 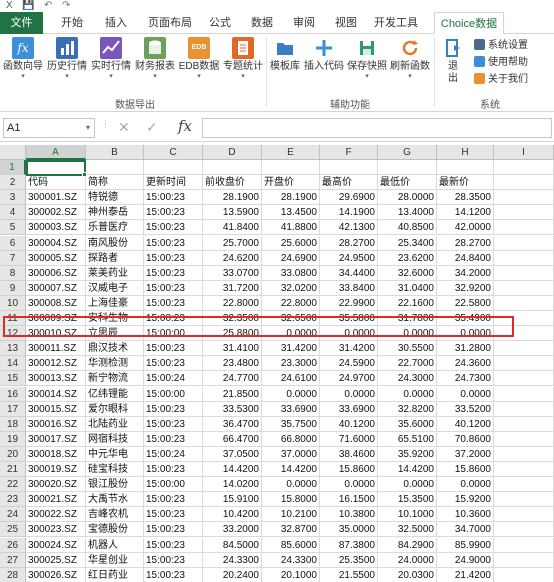 I want to click on fill-handle, so click(x=84, y=174).